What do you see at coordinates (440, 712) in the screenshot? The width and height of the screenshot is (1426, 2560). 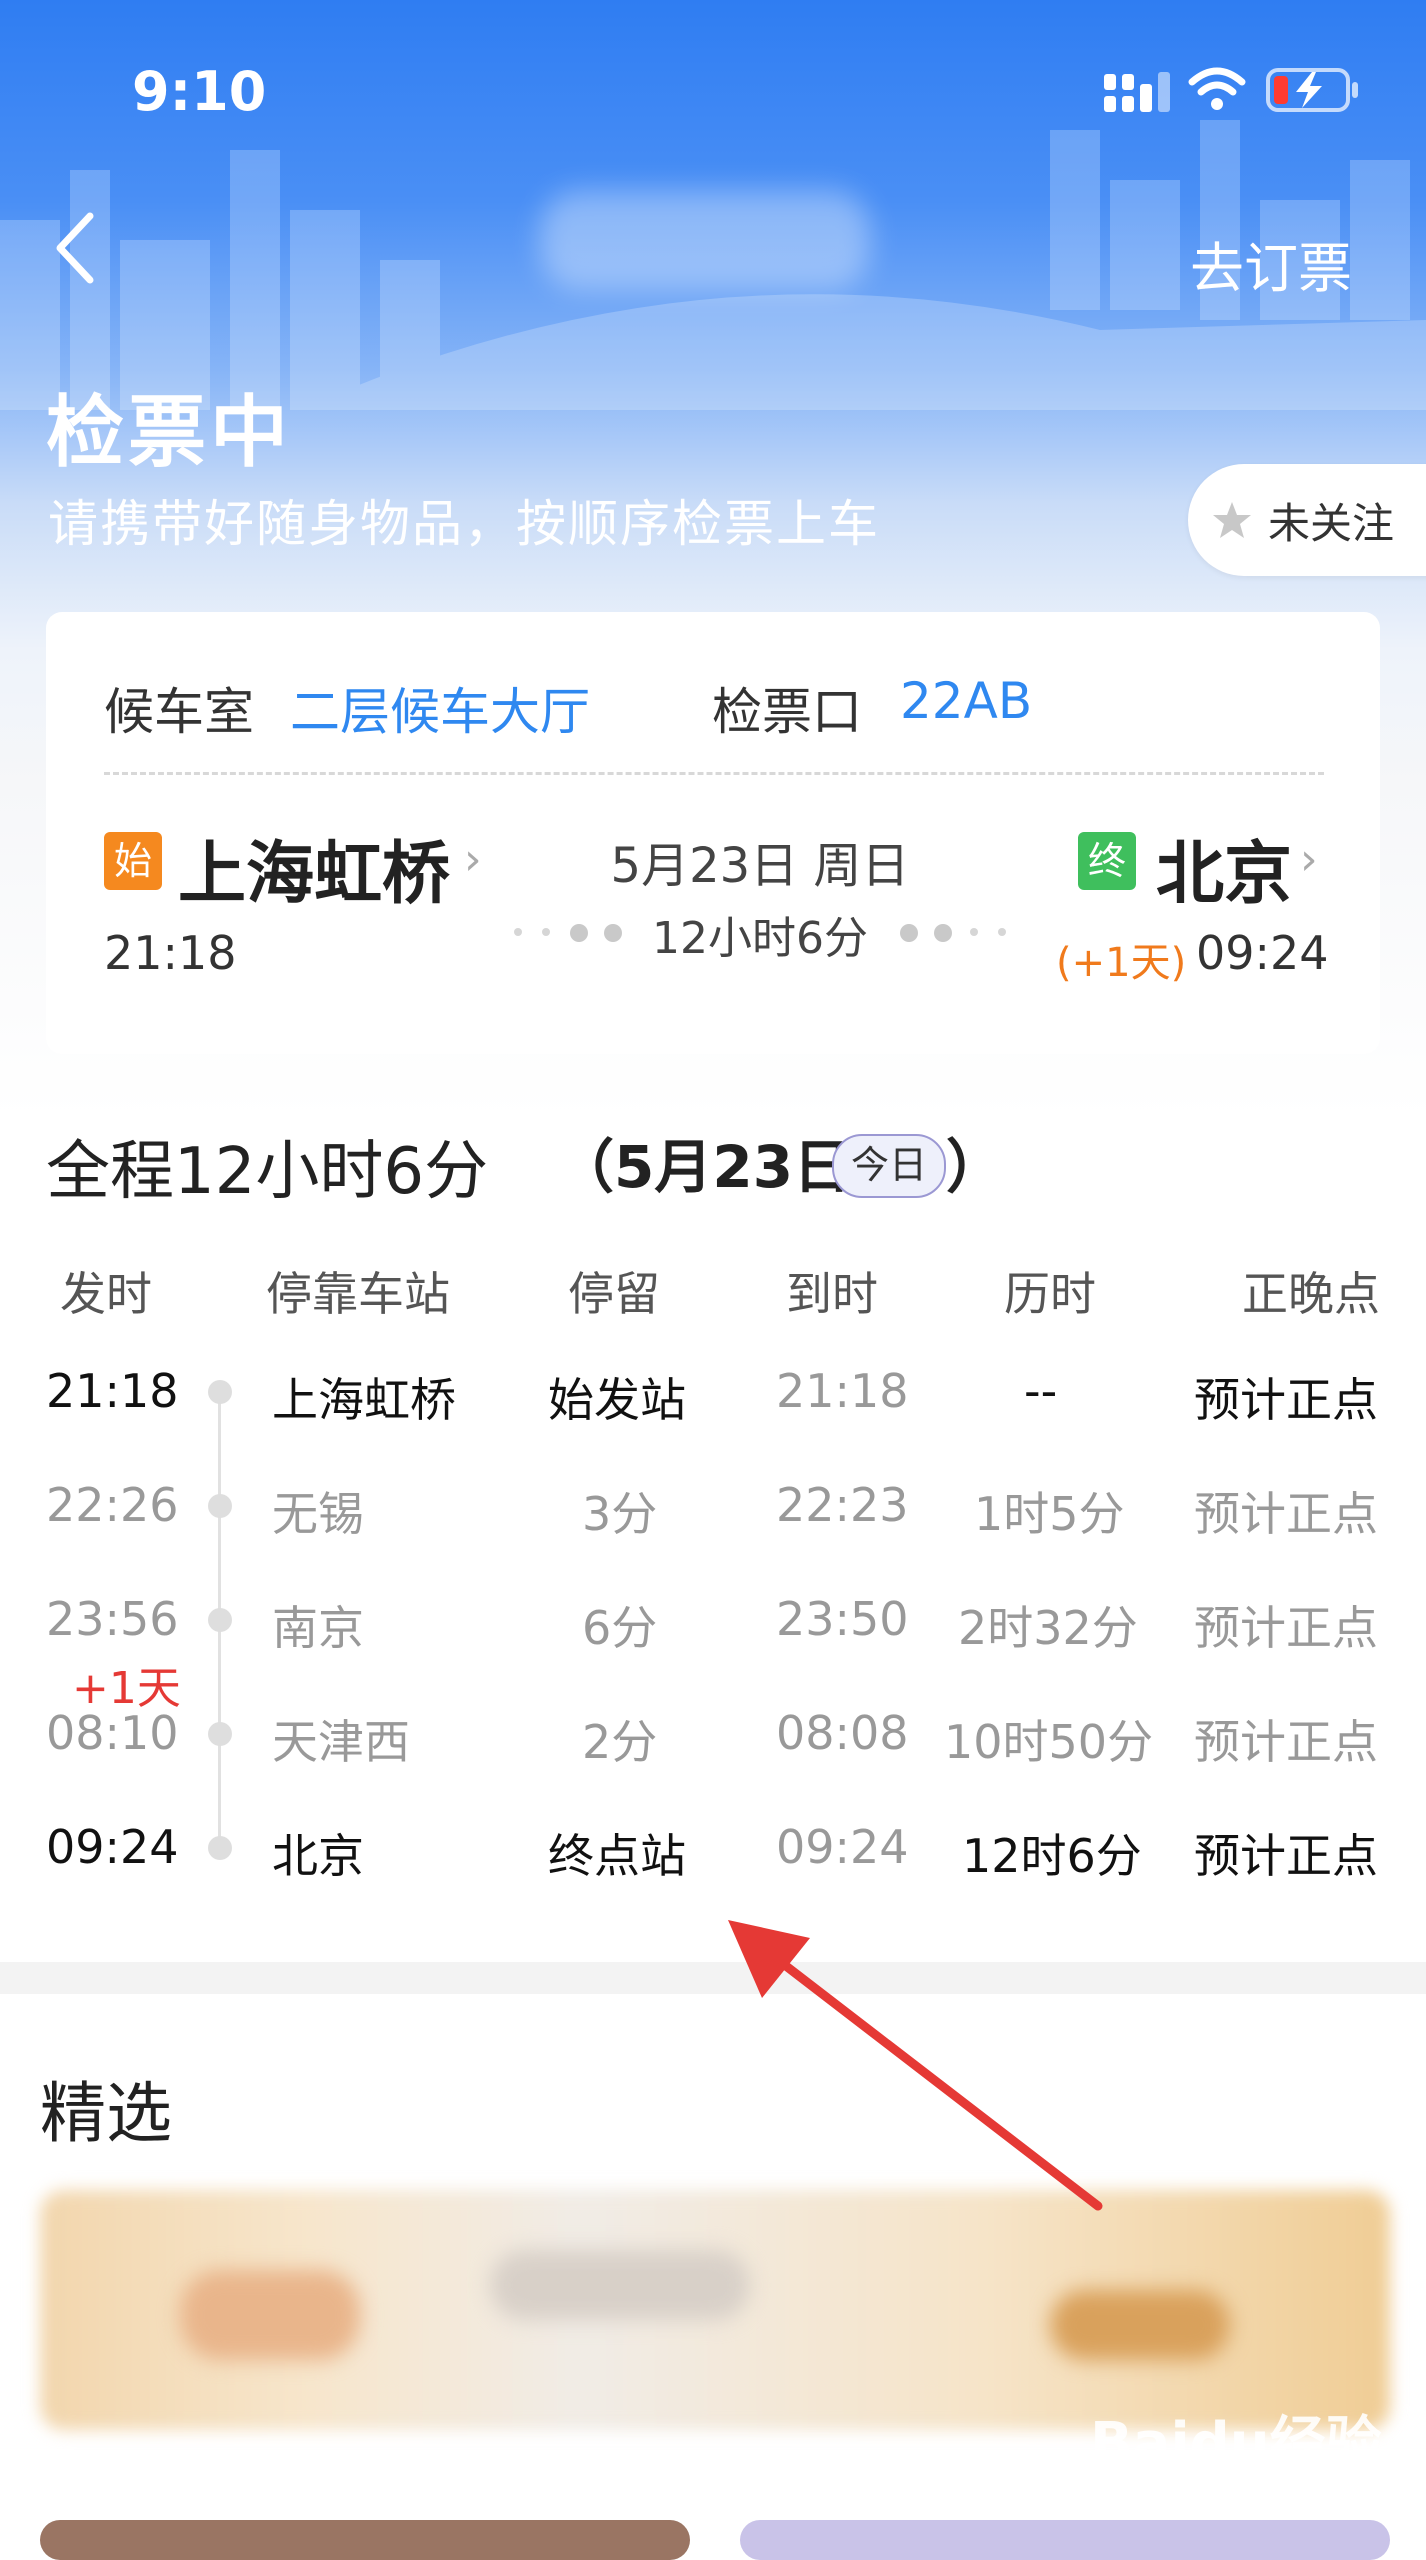 I see `waiting-room-value: 二层候车大厅` at bounding box center [440, 712].